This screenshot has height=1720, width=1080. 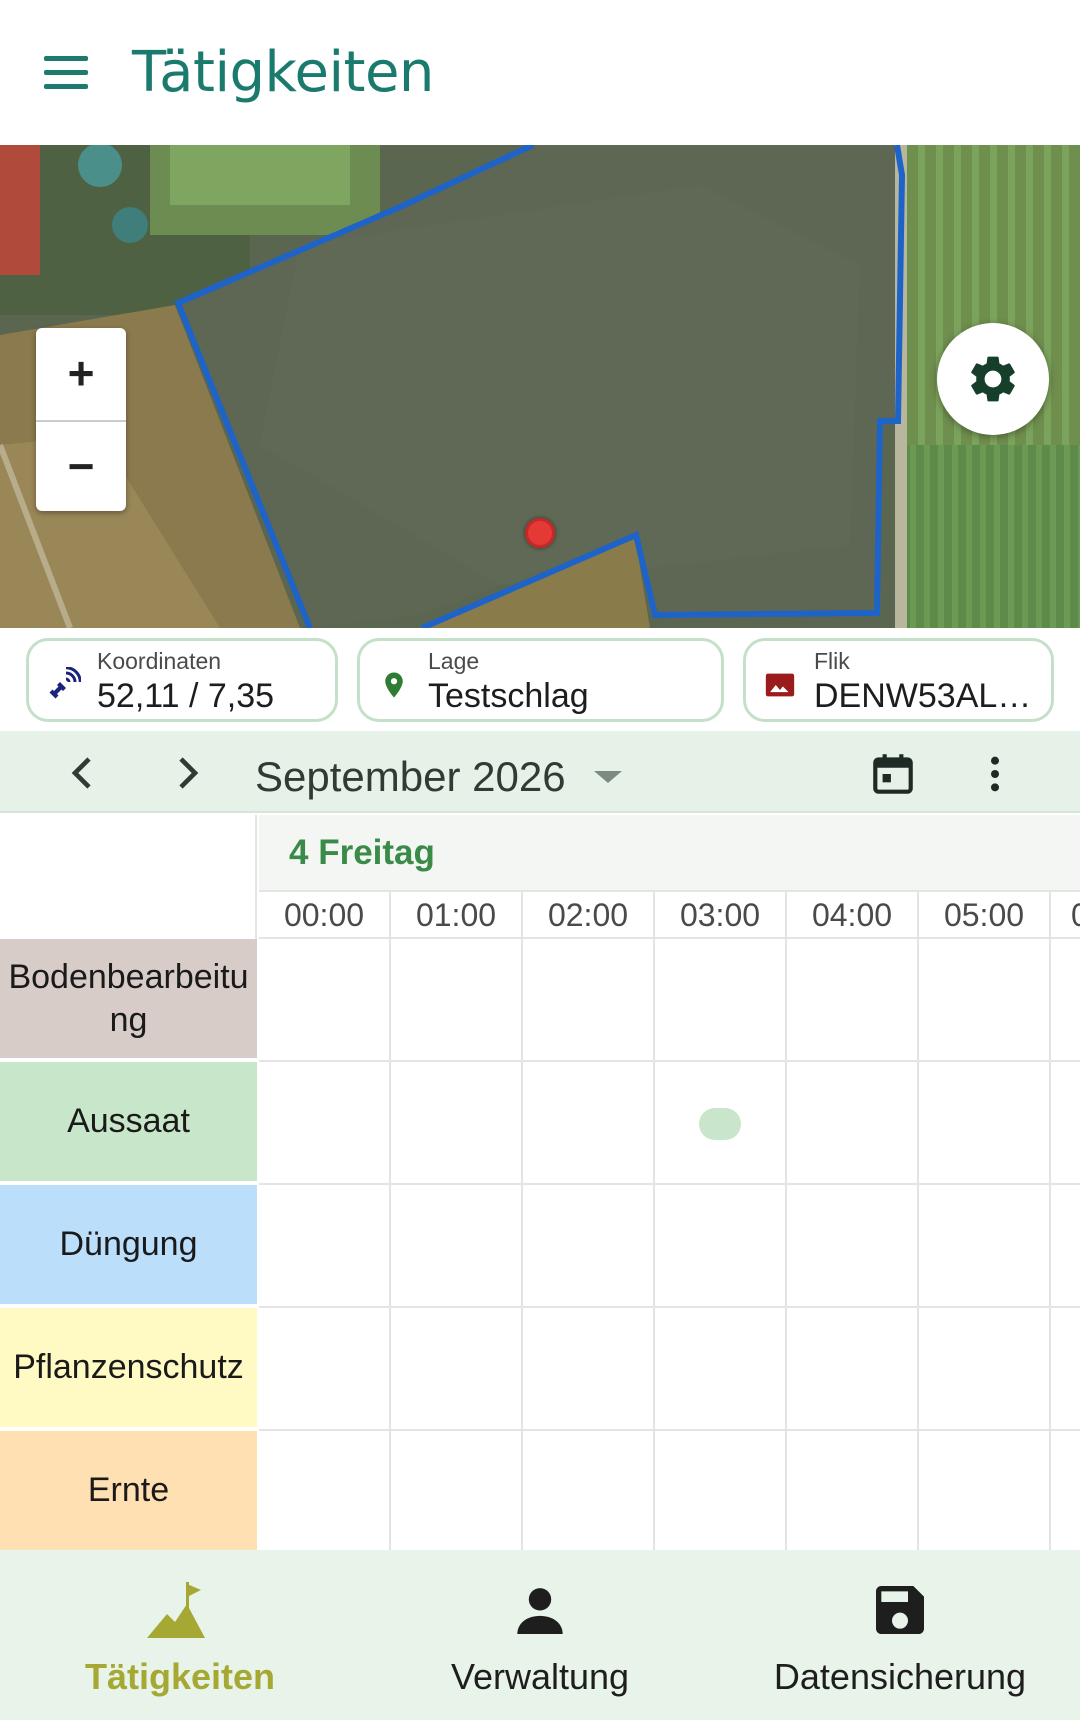 I want to click on row-label-bodenbearbeitung: Bodenbearbeitung, so click(x=128, y=999).